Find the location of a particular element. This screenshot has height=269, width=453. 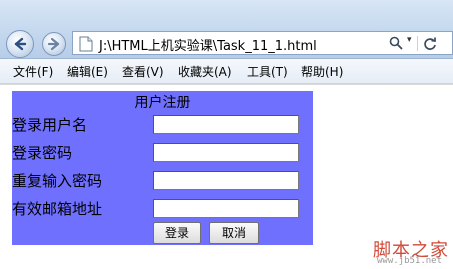

confirm-password-input is located at coordinates (226, 180).